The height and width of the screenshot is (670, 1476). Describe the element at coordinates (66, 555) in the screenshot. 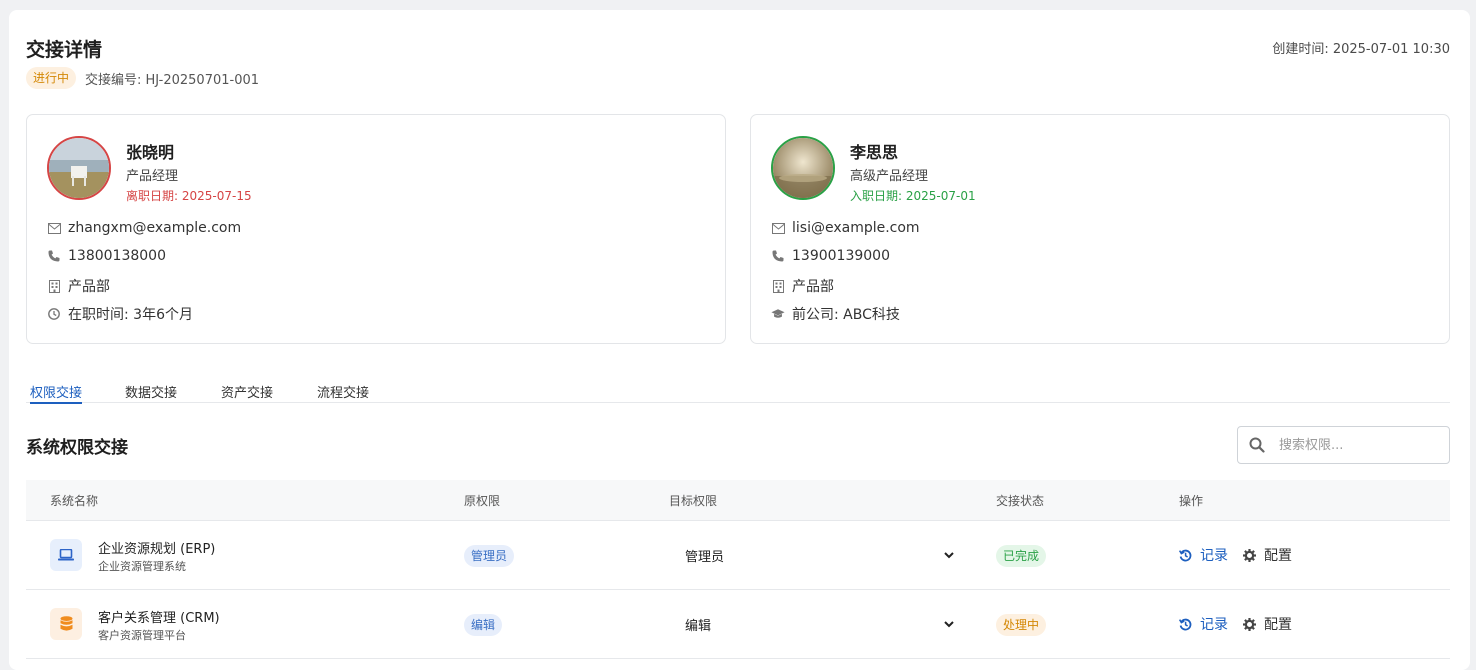

I see `laptop-icon` at that location.